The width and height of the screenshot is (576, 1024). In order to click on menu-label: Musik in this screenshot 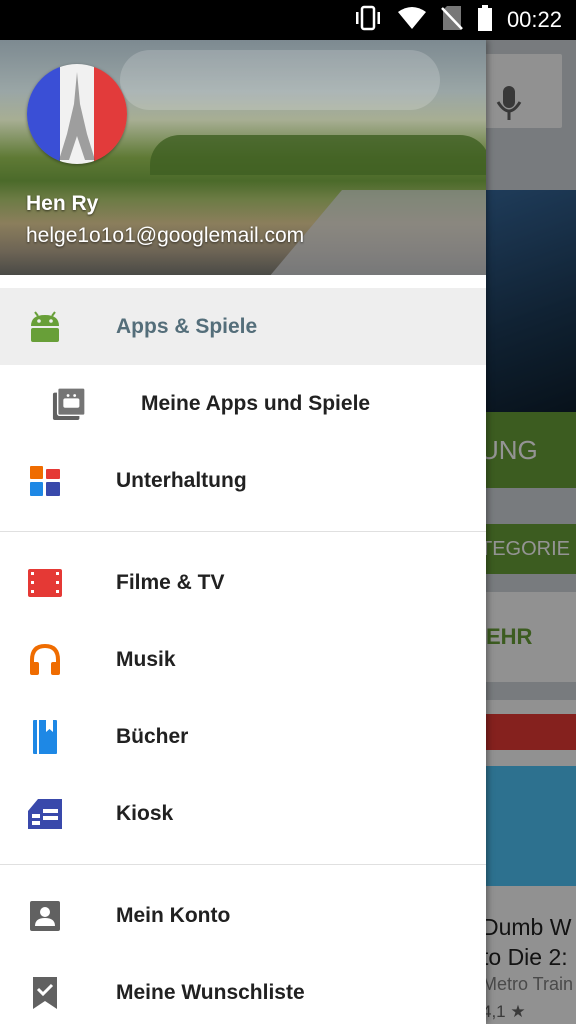, I will do `click(146, 659)`.